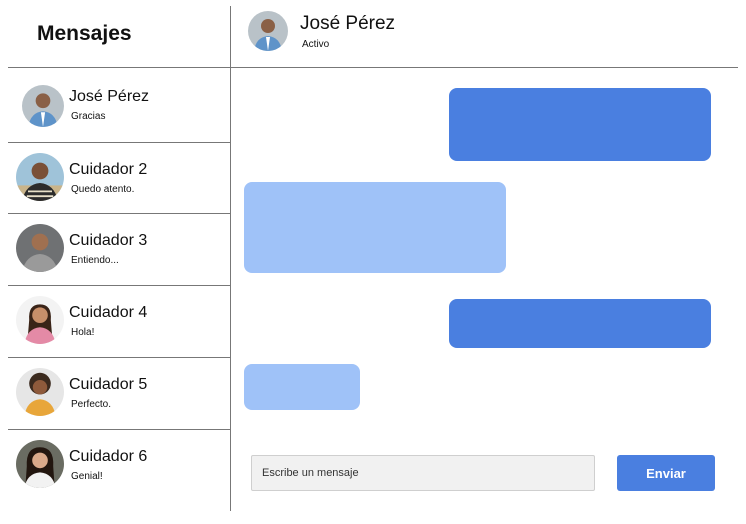 The image size is (746, 524). Describe the element at coordinates (373, 67) in the screenshot. I see `header-divider` at that location.